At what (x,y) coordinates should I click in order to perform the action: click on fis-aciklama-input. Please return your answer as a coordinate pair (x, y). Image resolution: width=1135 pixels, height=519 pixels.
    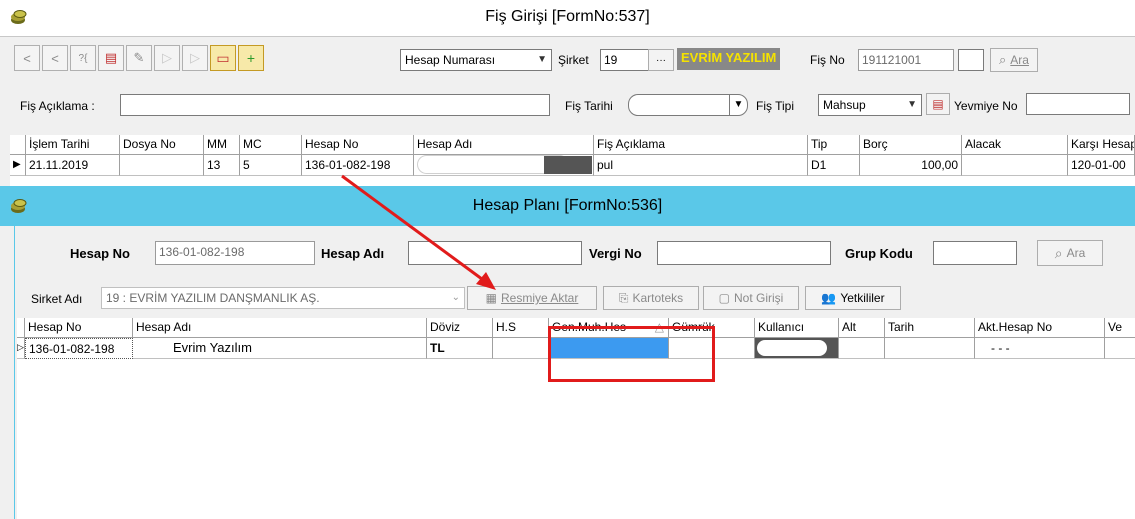
    Looking at the image, I should click on (335, 105).